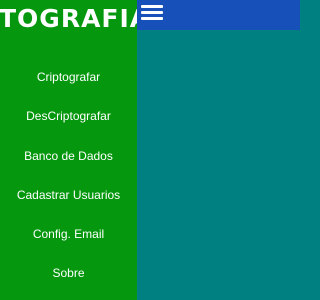  What do you see at coordinates (68, 273) in the screenshot?
I see `sidebar-item-sobre: Sobre` at bounding box center [68, 273].